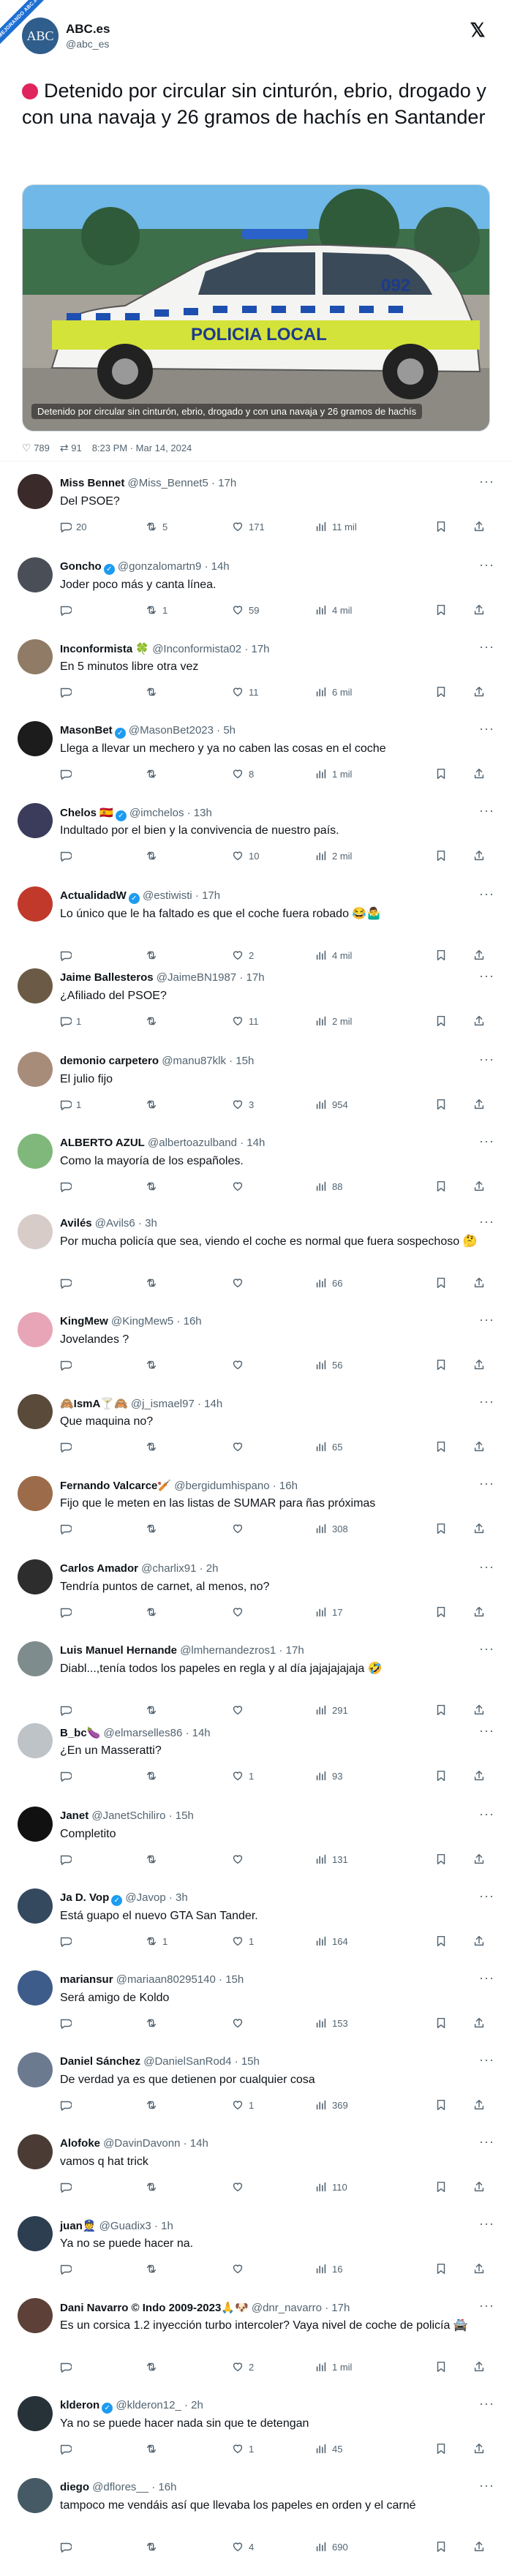  Describe the element at coordinates (178, 1568) in the screenshot. I see `reply-handle-time: @charlix91 · 2h` at that location.